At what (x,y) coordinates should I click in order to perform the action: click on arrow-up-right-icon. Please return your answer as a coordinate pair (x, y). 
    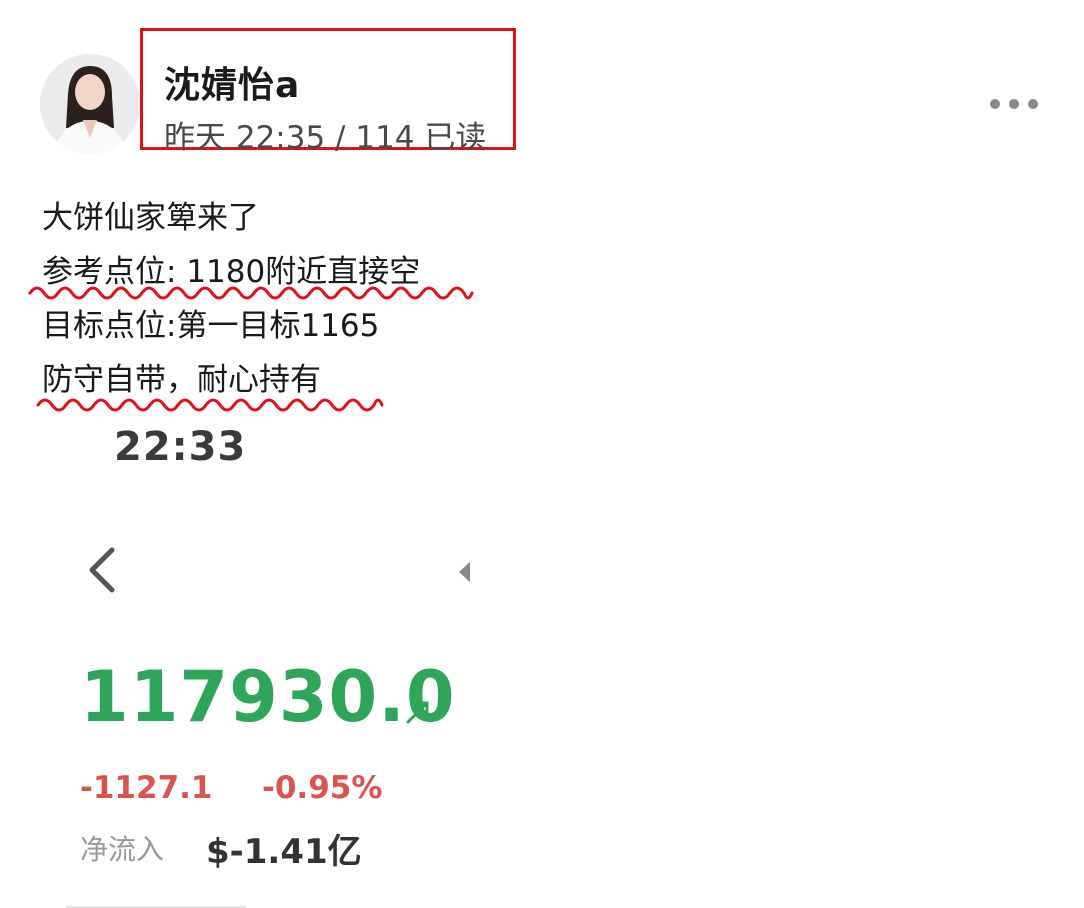
    Looking at the image, I should click on (417, 712).